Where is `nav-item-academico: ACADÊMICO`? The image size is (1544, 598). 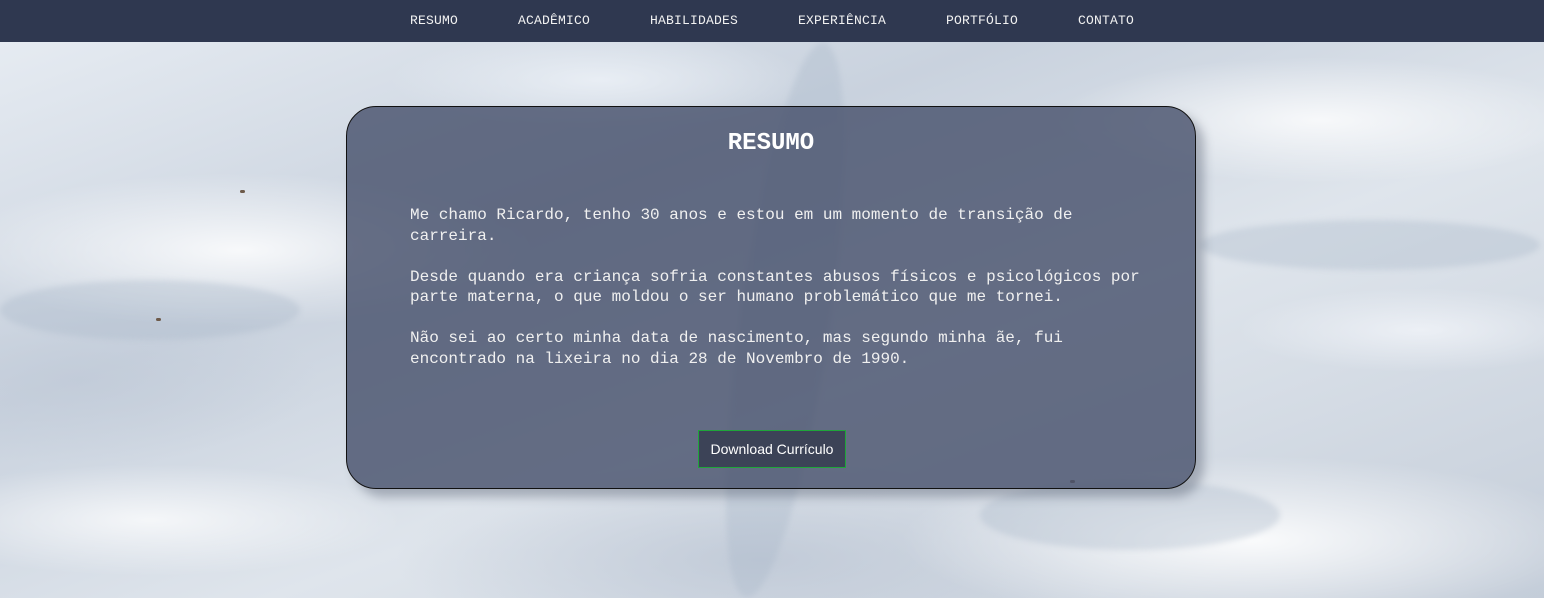 nav-item-academico: ACADÊMICO is located at coordinates (554, 20).